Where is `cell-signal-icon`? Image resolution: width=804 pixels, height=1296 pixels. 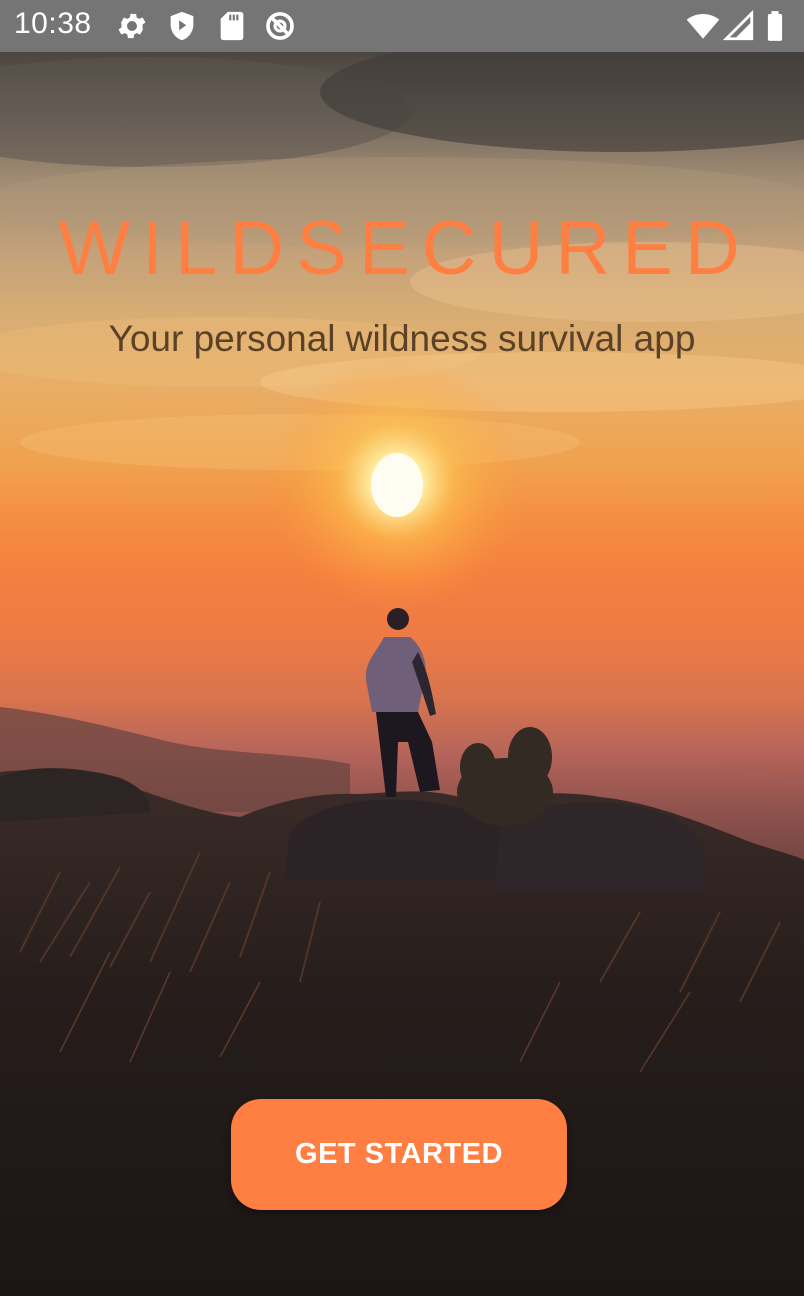 cell-signal-icon is located at coordinates (738, 25).